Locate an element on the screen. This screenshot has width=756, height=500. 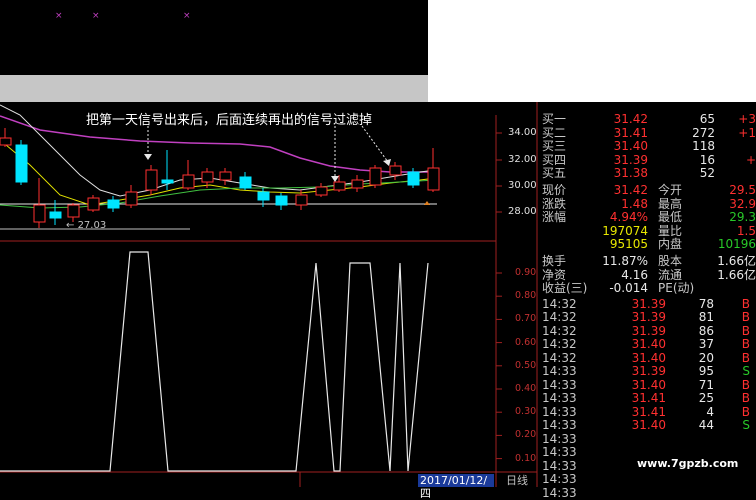
tick-volume: 4 is located at coordinates (710, 411).